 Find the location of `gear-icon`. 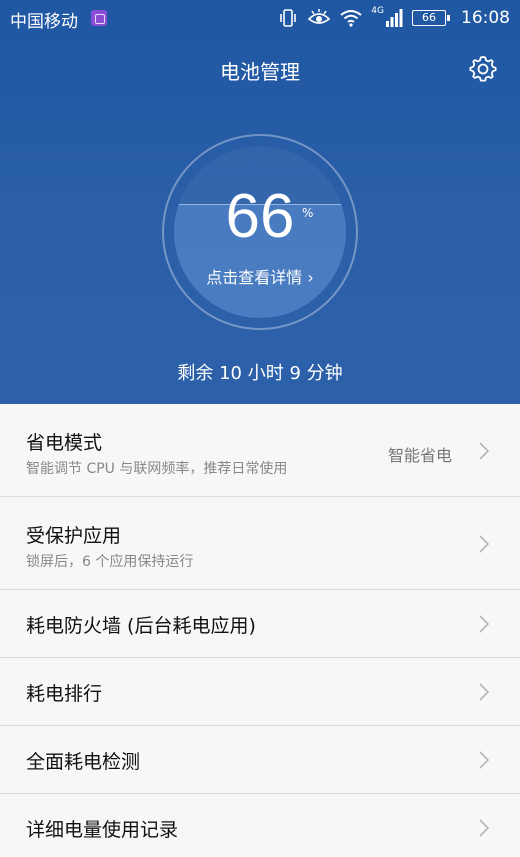

gear-icon is located at coordinates (483, 69).